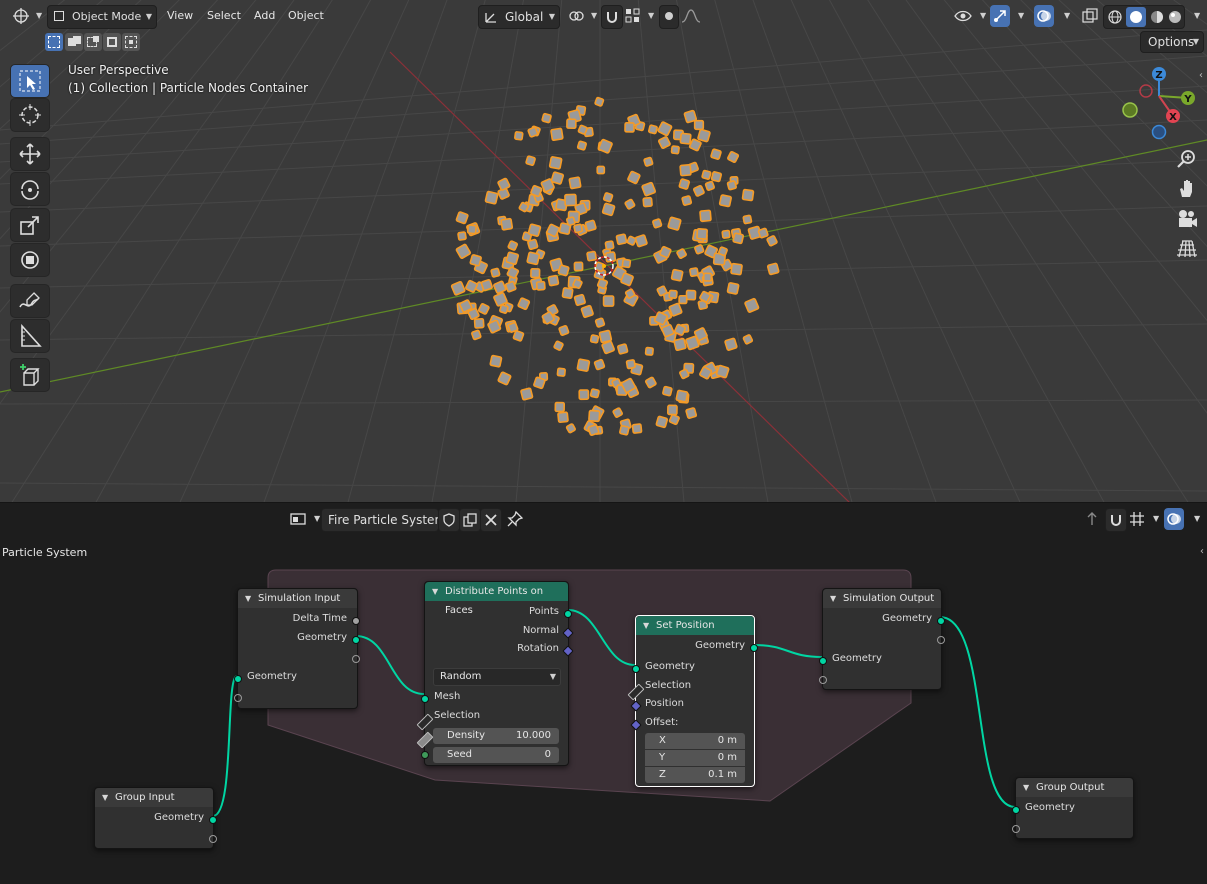 This screenshot has height=884, width=1207. I want to click on shading-dropdown-icon: ▼, so click(1197, 15).